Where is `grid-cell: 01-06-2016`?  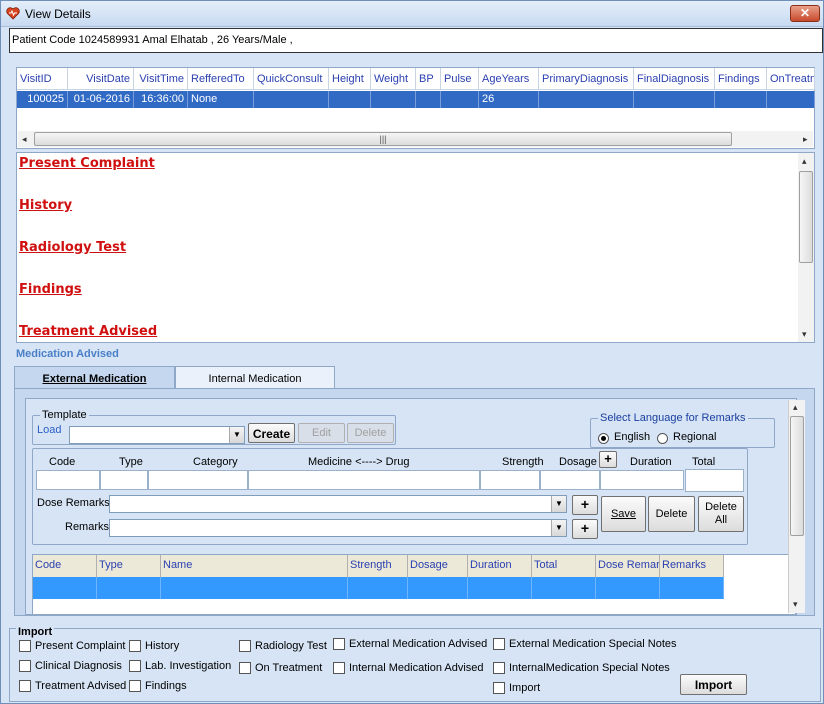
grid-cell: 01-06-2016 is located at coordinates (101, 99).